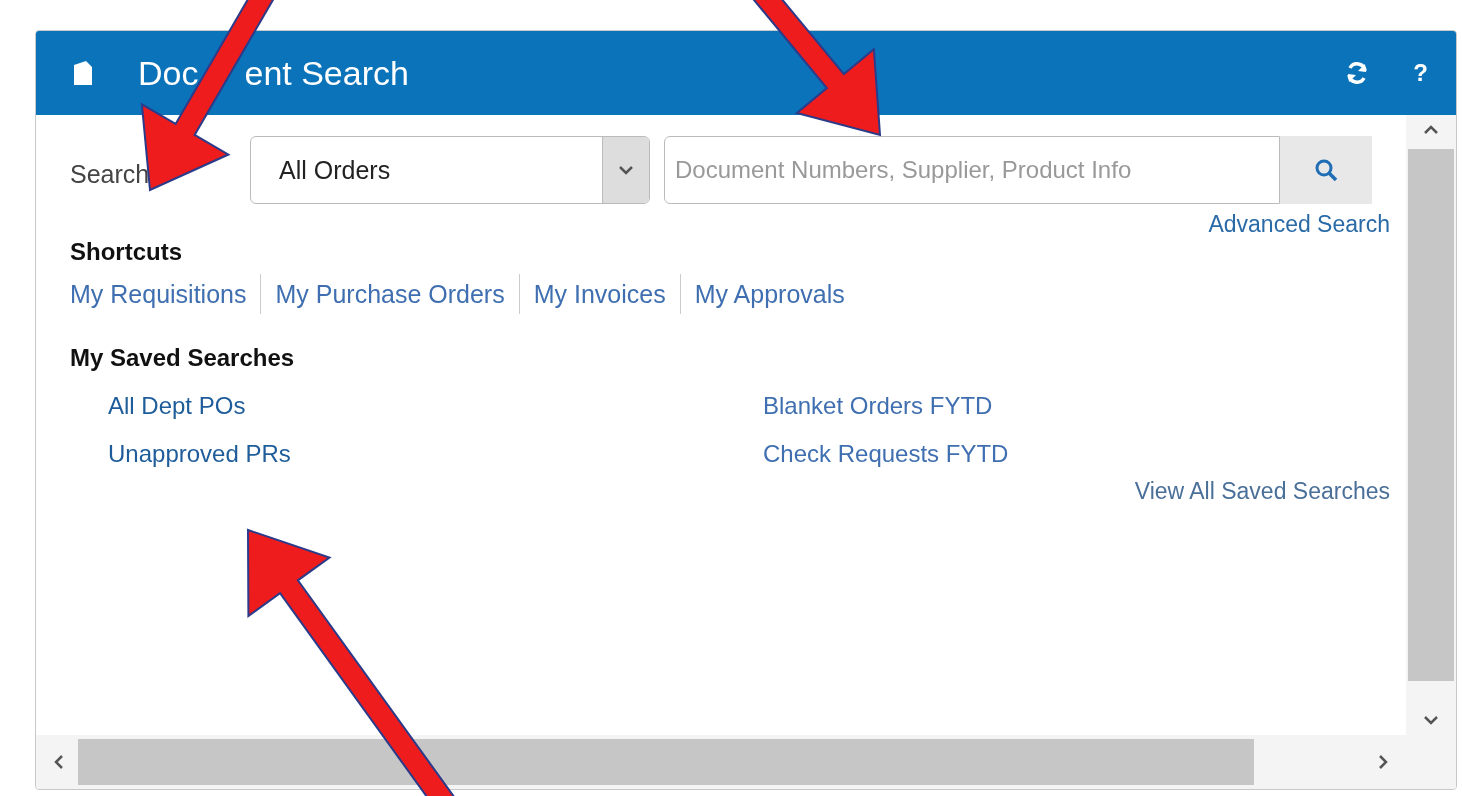 This screenshot has width=1462, height=796. What do you see at coordinates (972, 170) in the screenshot?
I see `search-field: Document Numbers, Supplier, Product Info` at bounding box center [972, 170].